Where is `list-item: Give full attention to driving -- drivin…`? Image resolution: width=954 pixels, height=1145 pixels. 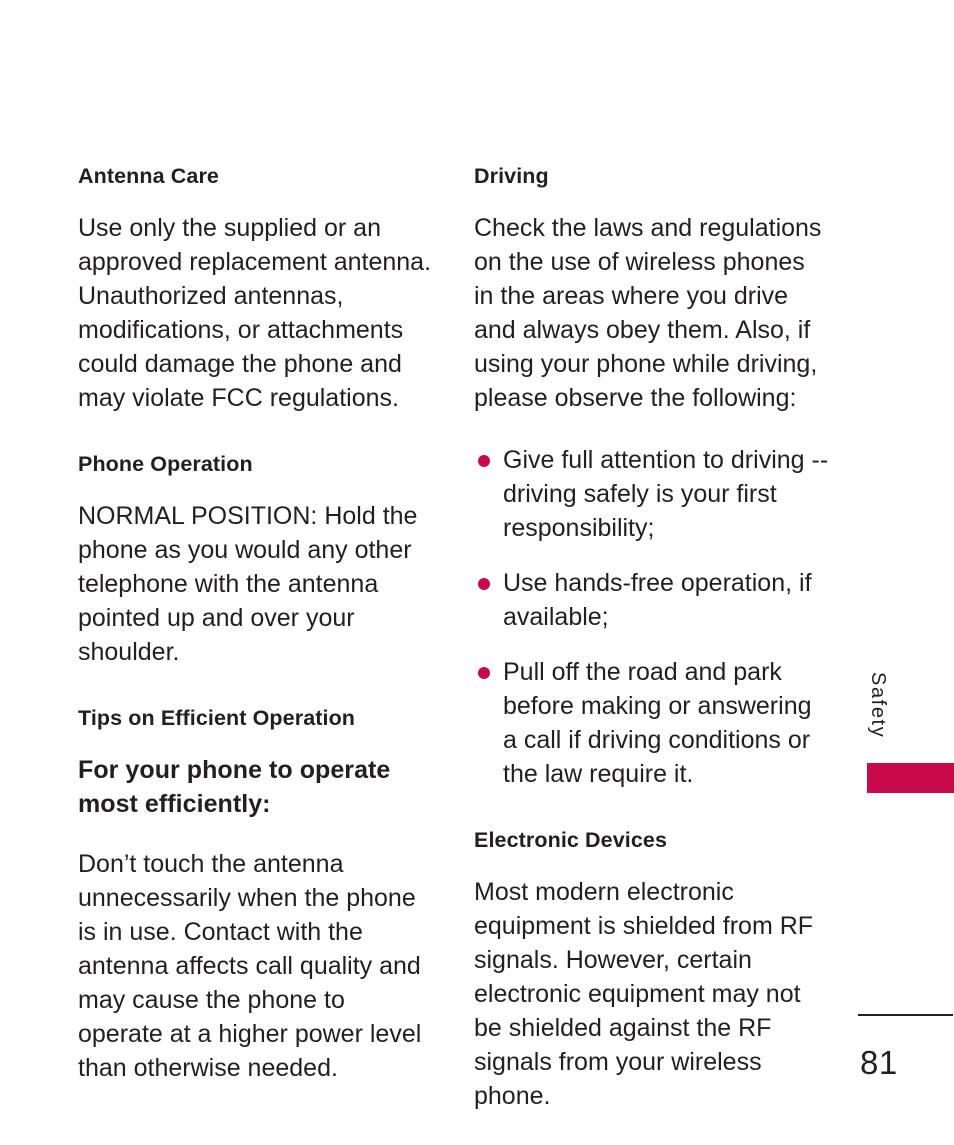 list-item: Give full attention to driving -- drivin… is located at coordinates (651, 494).